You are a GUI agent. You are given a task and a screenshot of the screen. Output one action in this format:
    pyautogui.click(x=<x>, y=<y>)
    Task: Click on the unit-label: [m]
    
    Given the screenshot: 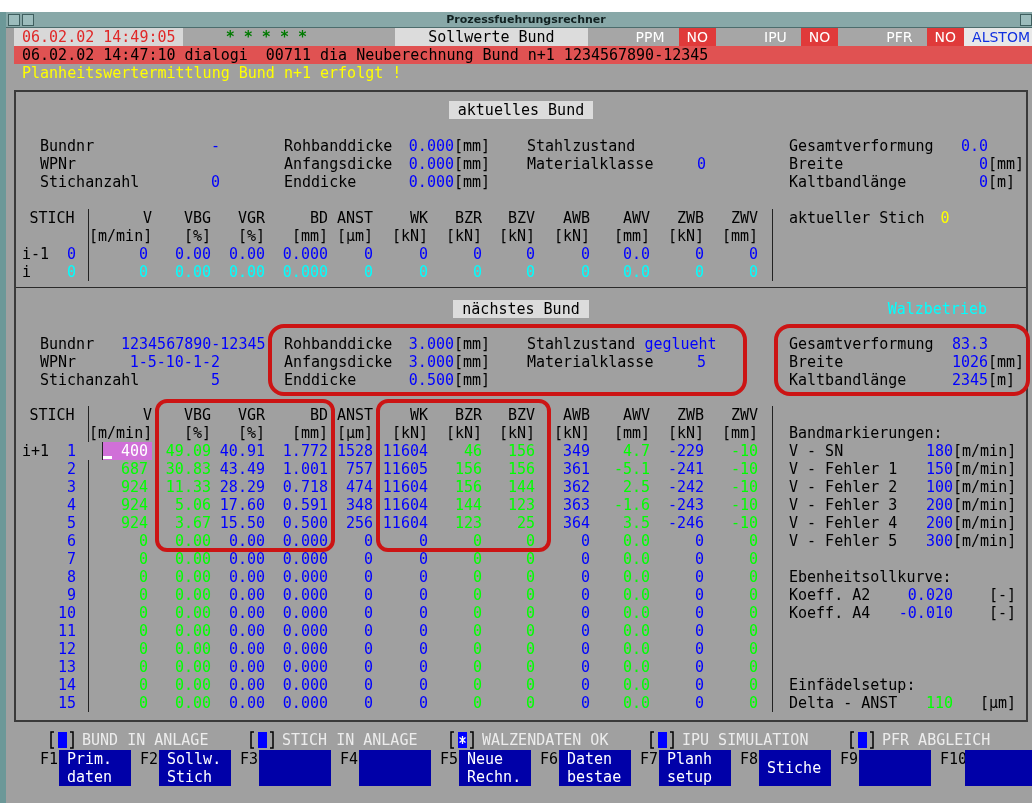 What is the action you would take?
    pyautogui.click(x=1002, y=182)
    